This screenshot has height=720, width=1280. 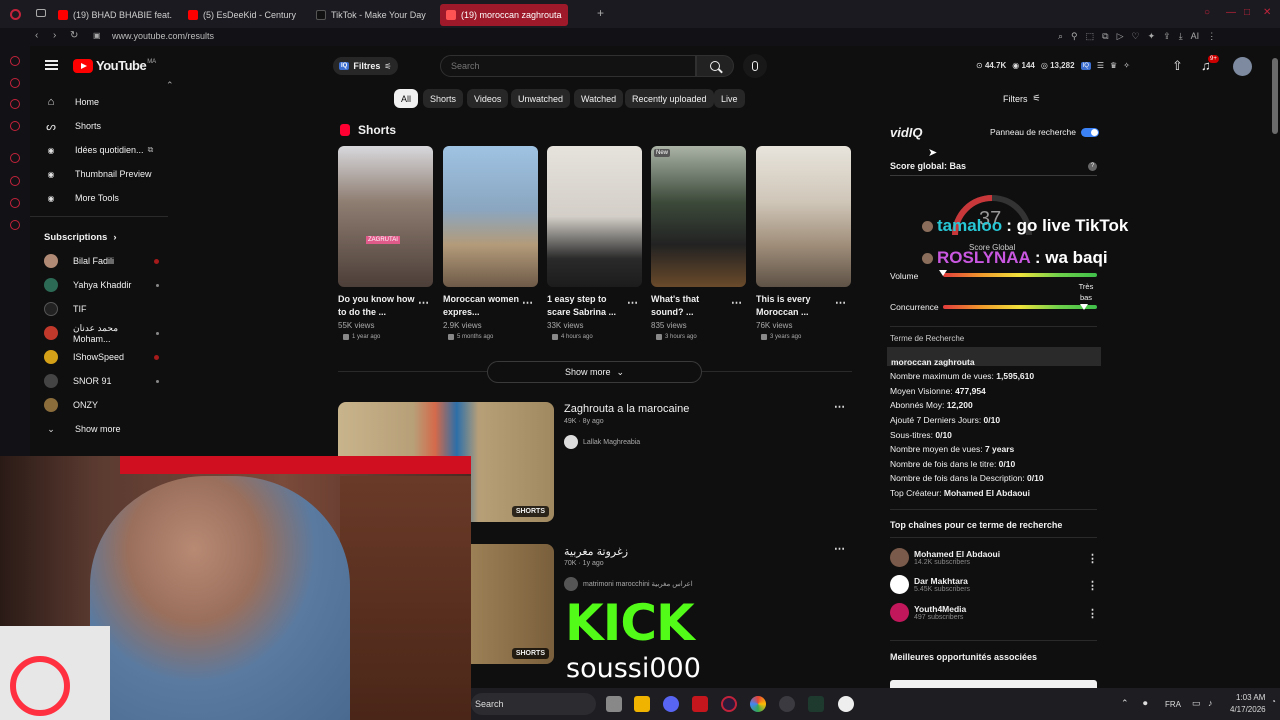 I want to click on search-input, so click(x=568, y=66).